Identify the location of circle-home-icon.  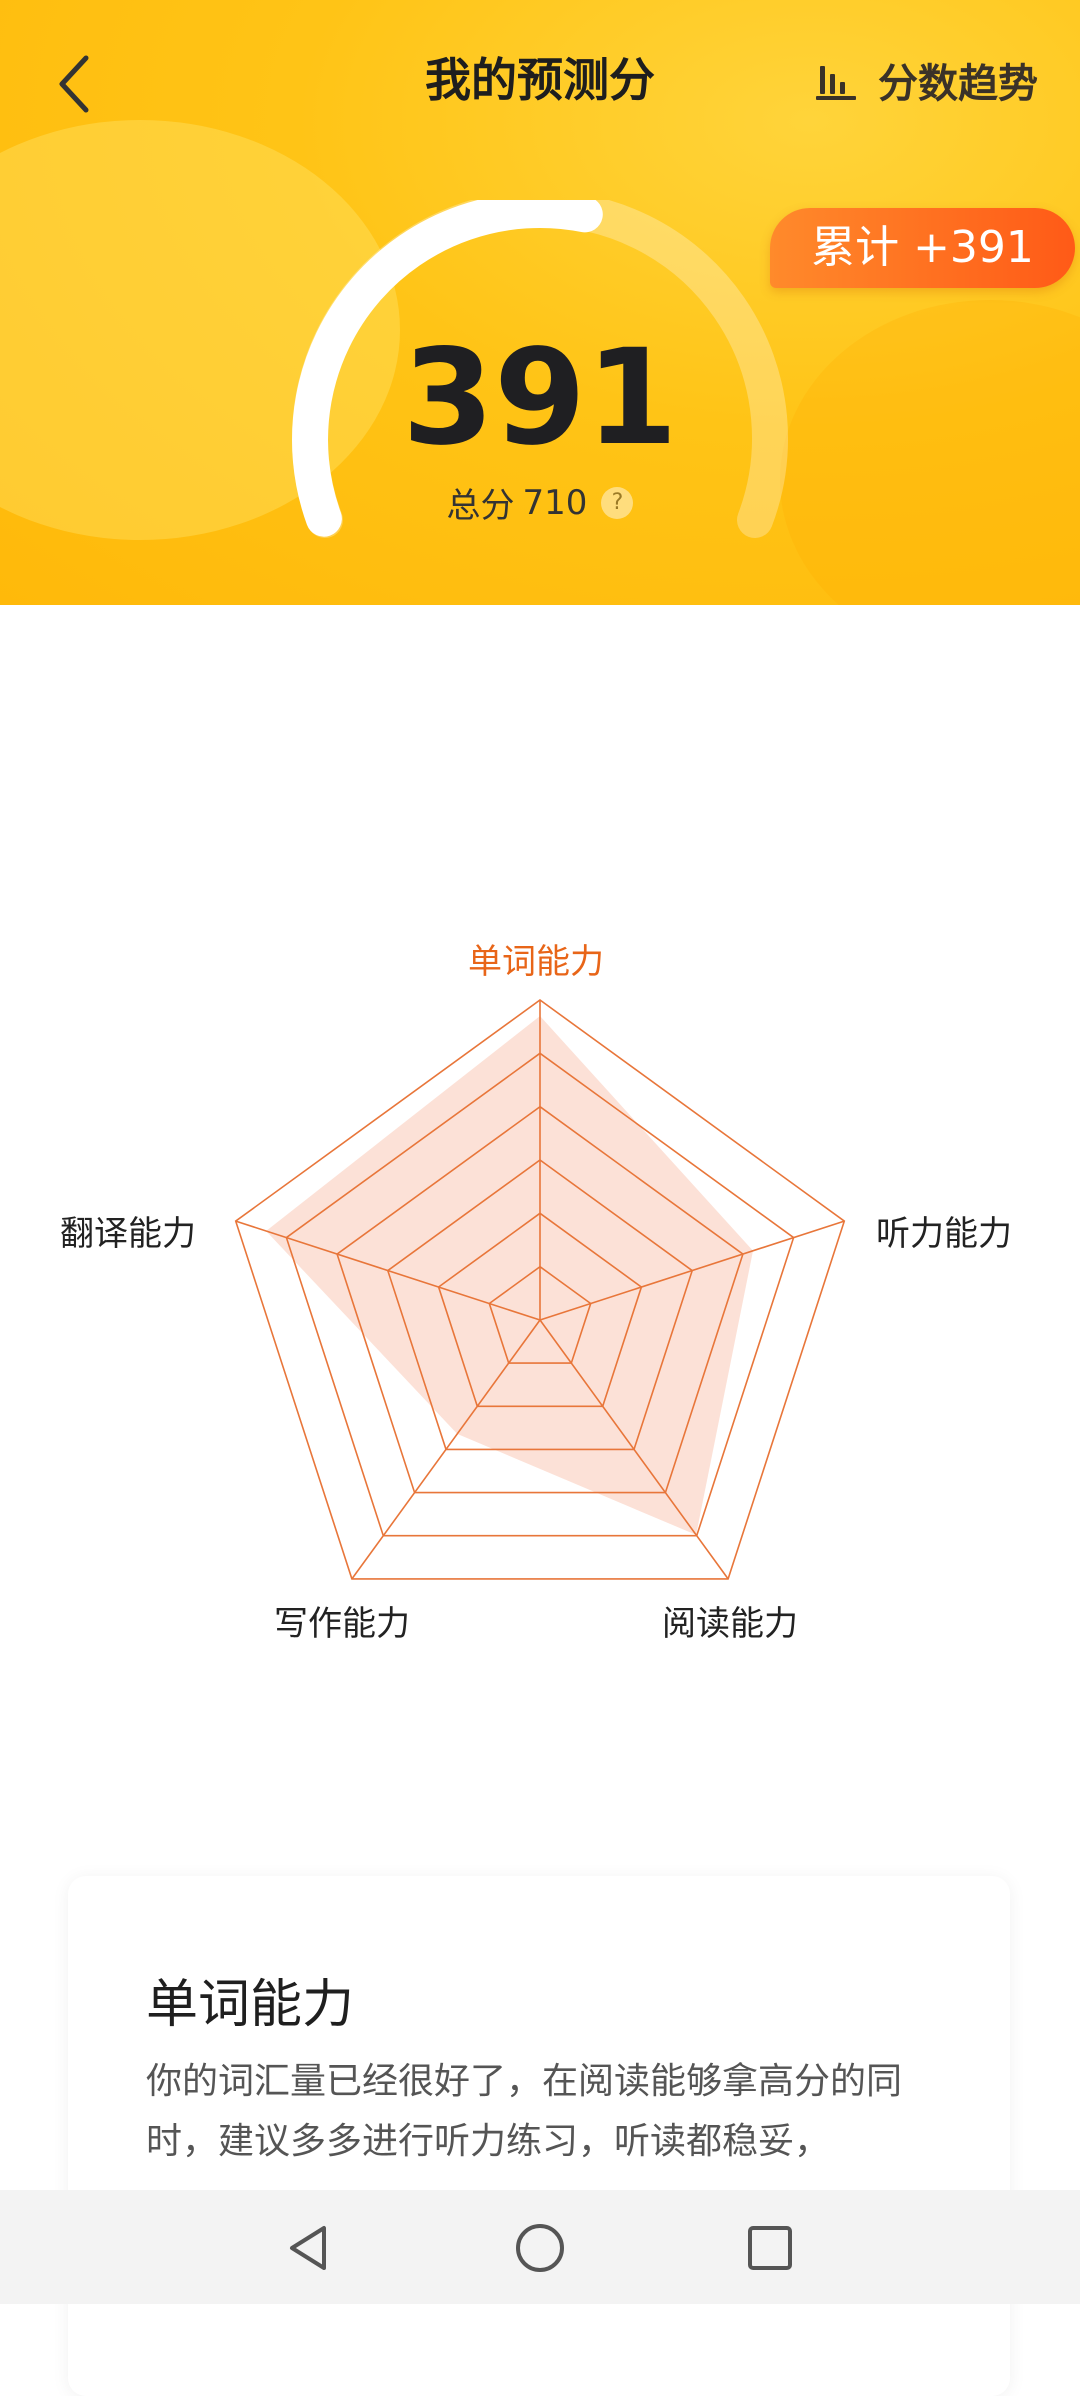
(540, 2248).